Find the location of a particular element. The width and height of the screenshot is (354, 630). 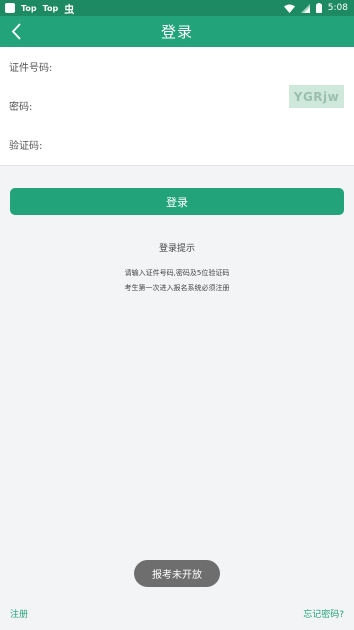

register-link: 注册 is located at coordinates (19, 613).